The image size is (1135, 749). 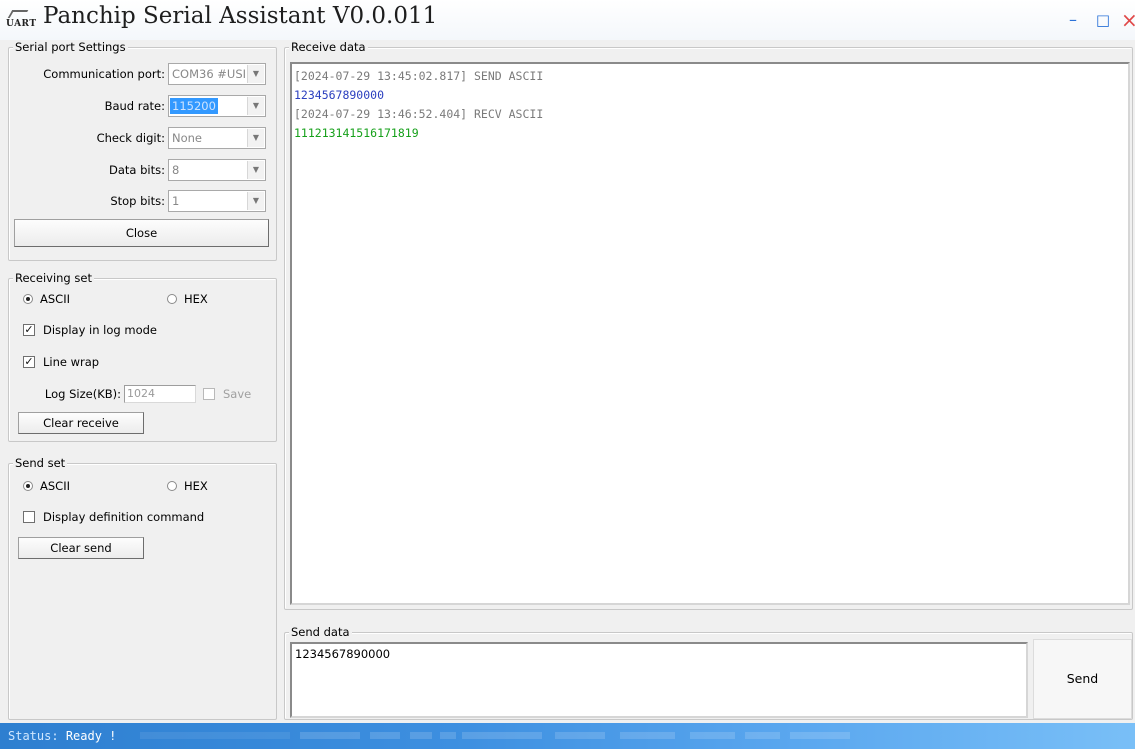 What do you see at coordinates (567, 736) in the screenshot?
I see `status-bar: Status: Ready !` at bounding box center [567, 736].